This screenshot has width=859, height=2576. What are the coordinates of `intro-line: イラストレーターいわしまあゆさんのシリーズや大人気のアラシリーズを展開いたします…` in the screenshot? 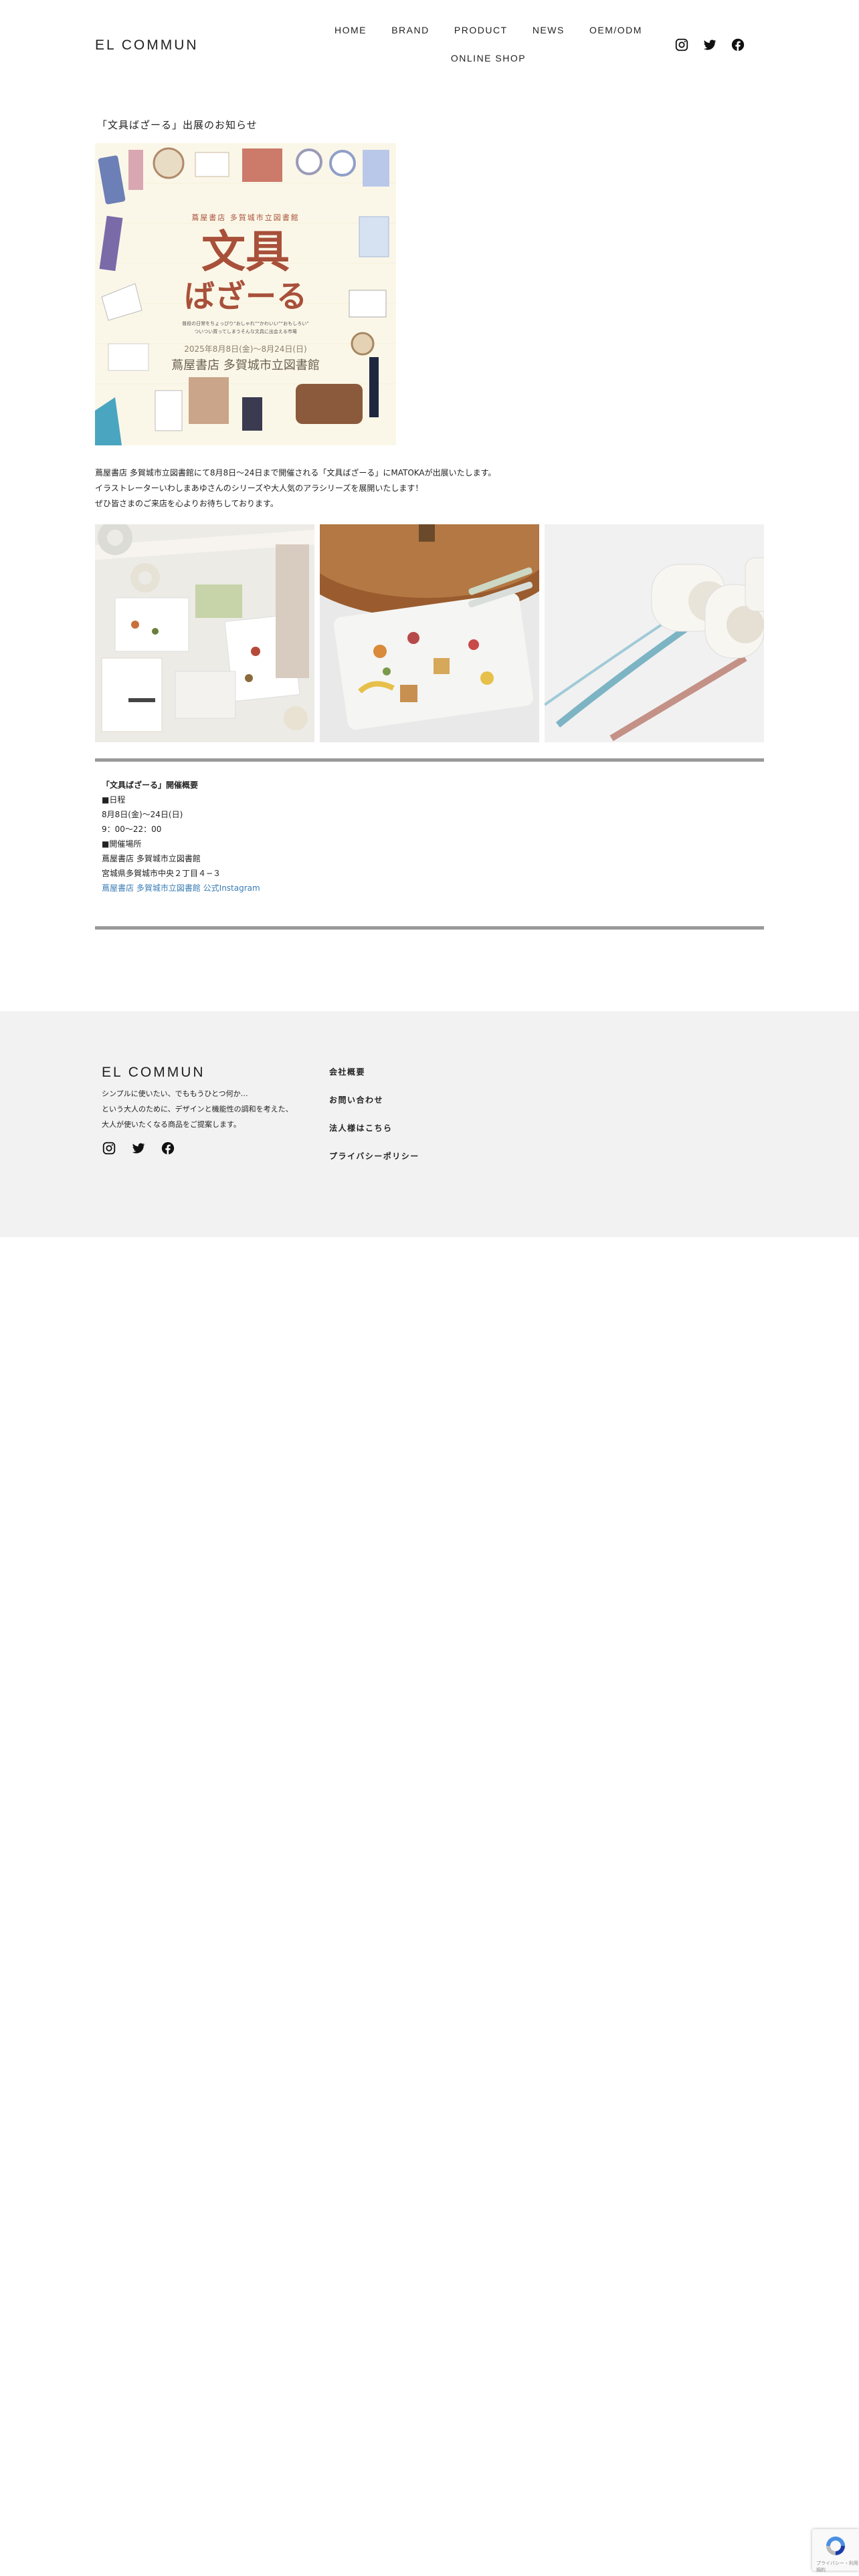 It's located at (259, 488).